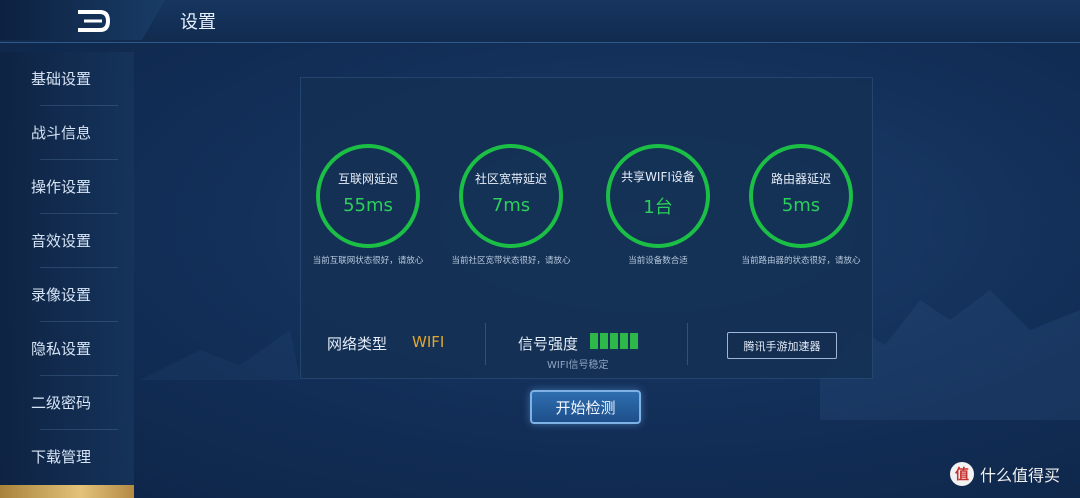  I want to click on start-test-button: 开始检测, so click(585, 407).